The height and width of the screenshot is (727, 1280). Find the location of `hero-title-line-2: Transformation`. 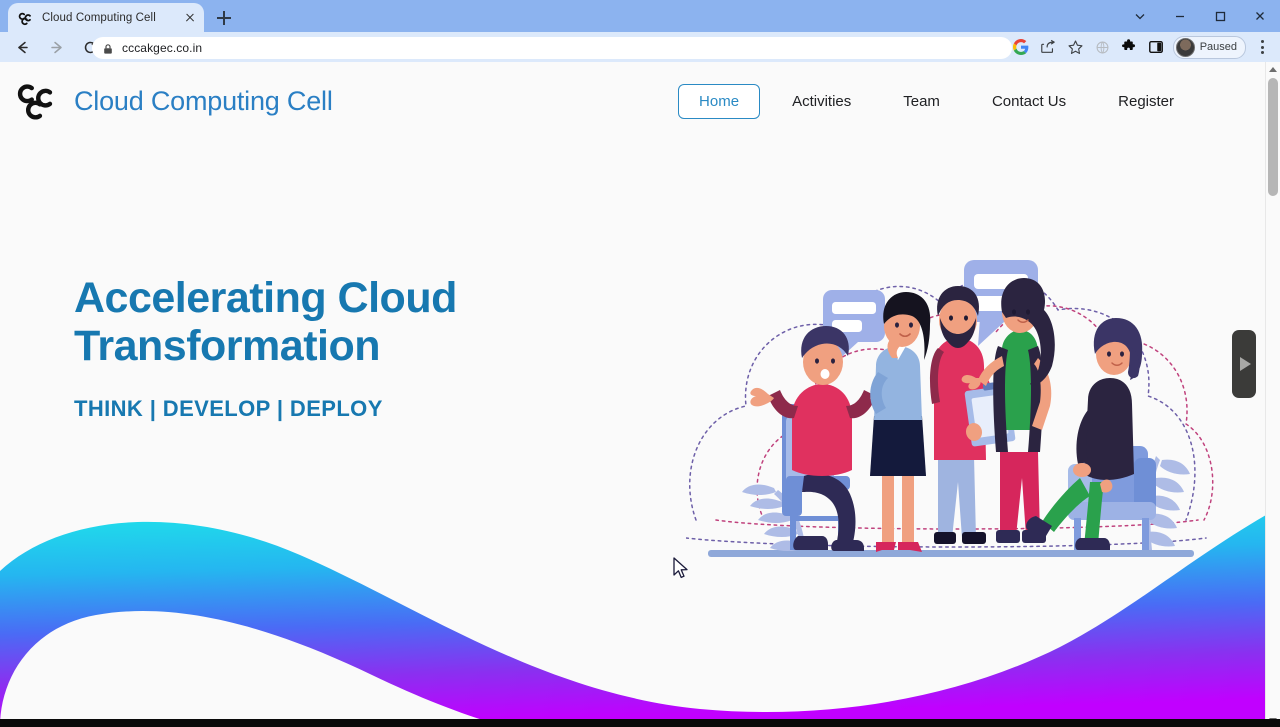

hero-title-line-2: Transformation is located at coordinates (227, 346).